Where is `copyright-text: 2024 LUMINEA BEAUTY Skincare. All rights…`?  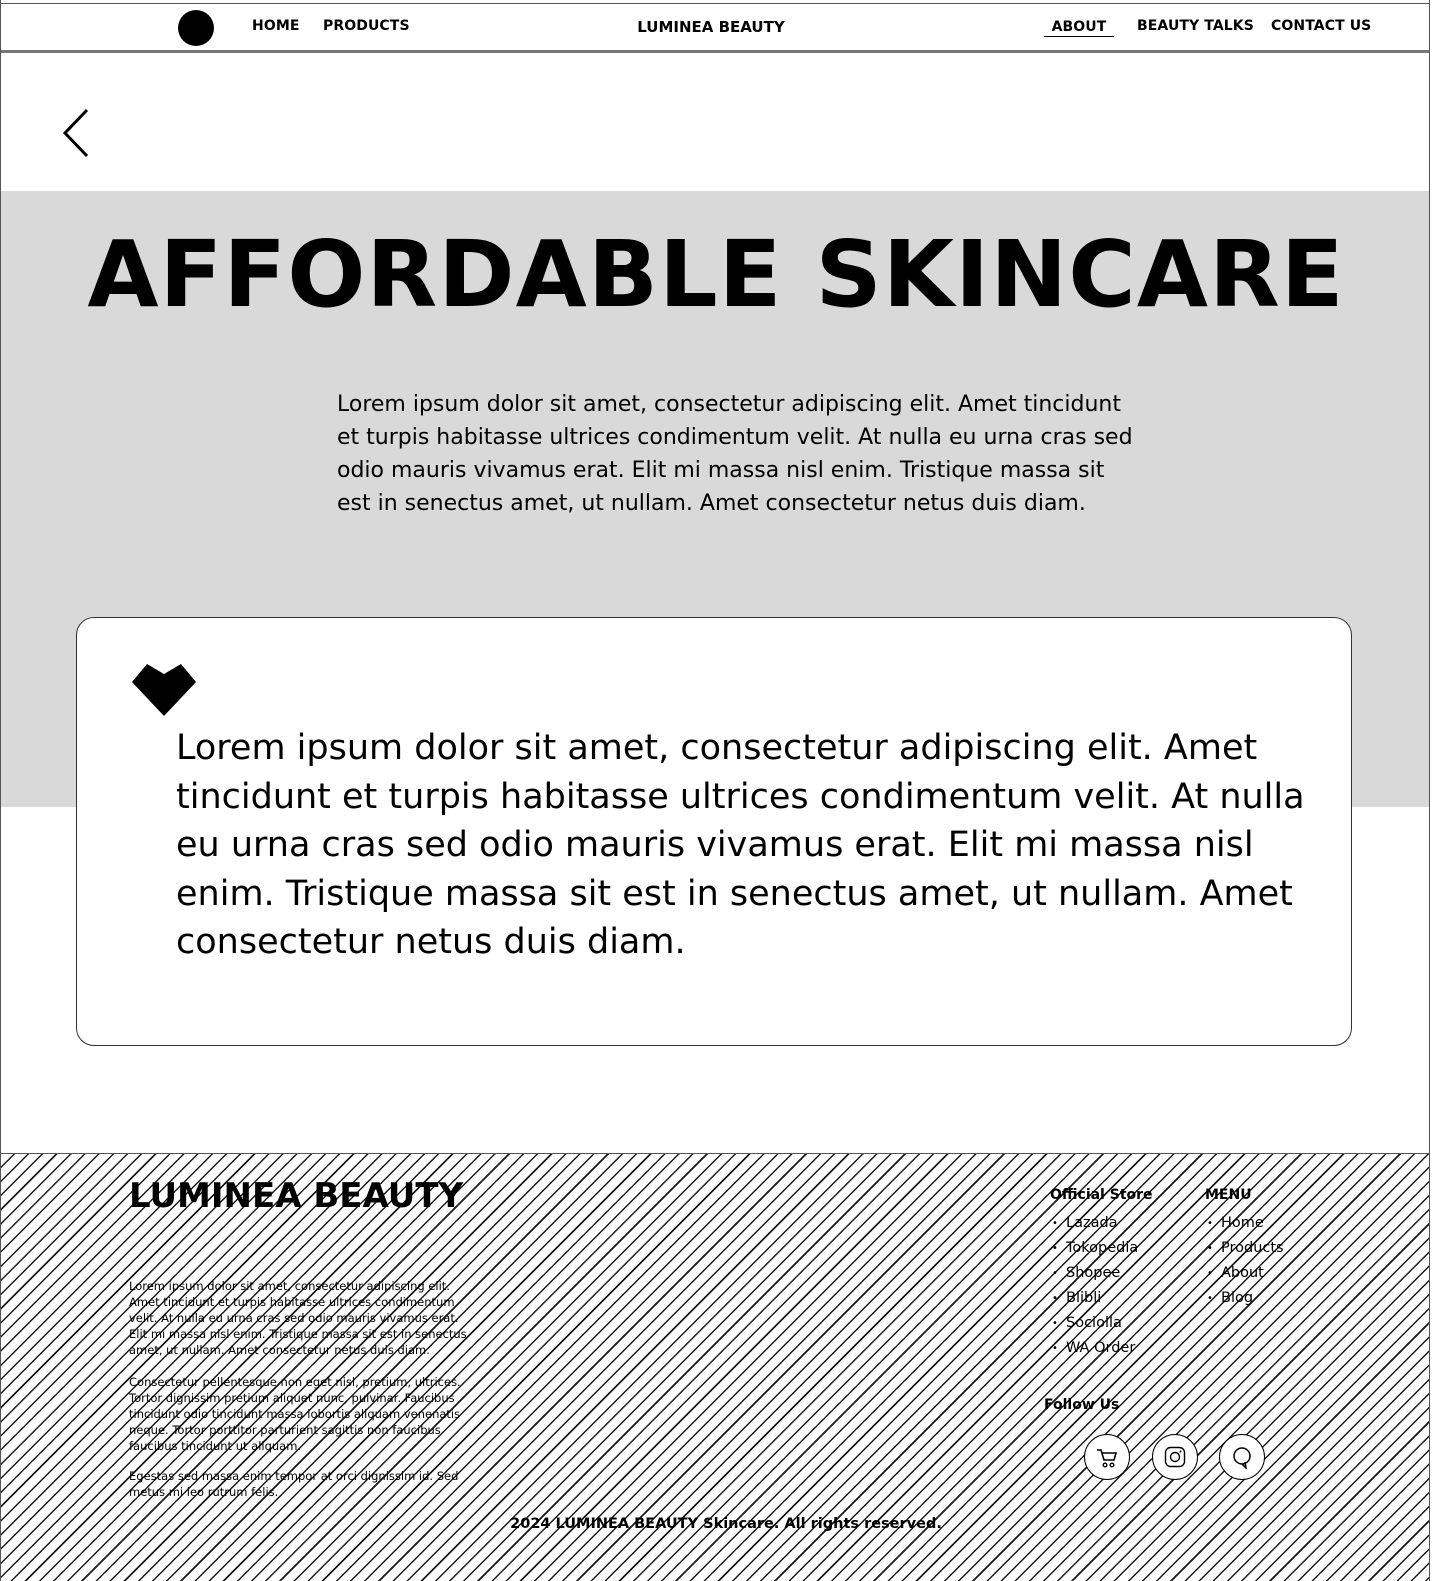 copyright-text: 2024 LUMINEA BEAUTY Skincare. All rights… is located at coordinates (726, 1524).